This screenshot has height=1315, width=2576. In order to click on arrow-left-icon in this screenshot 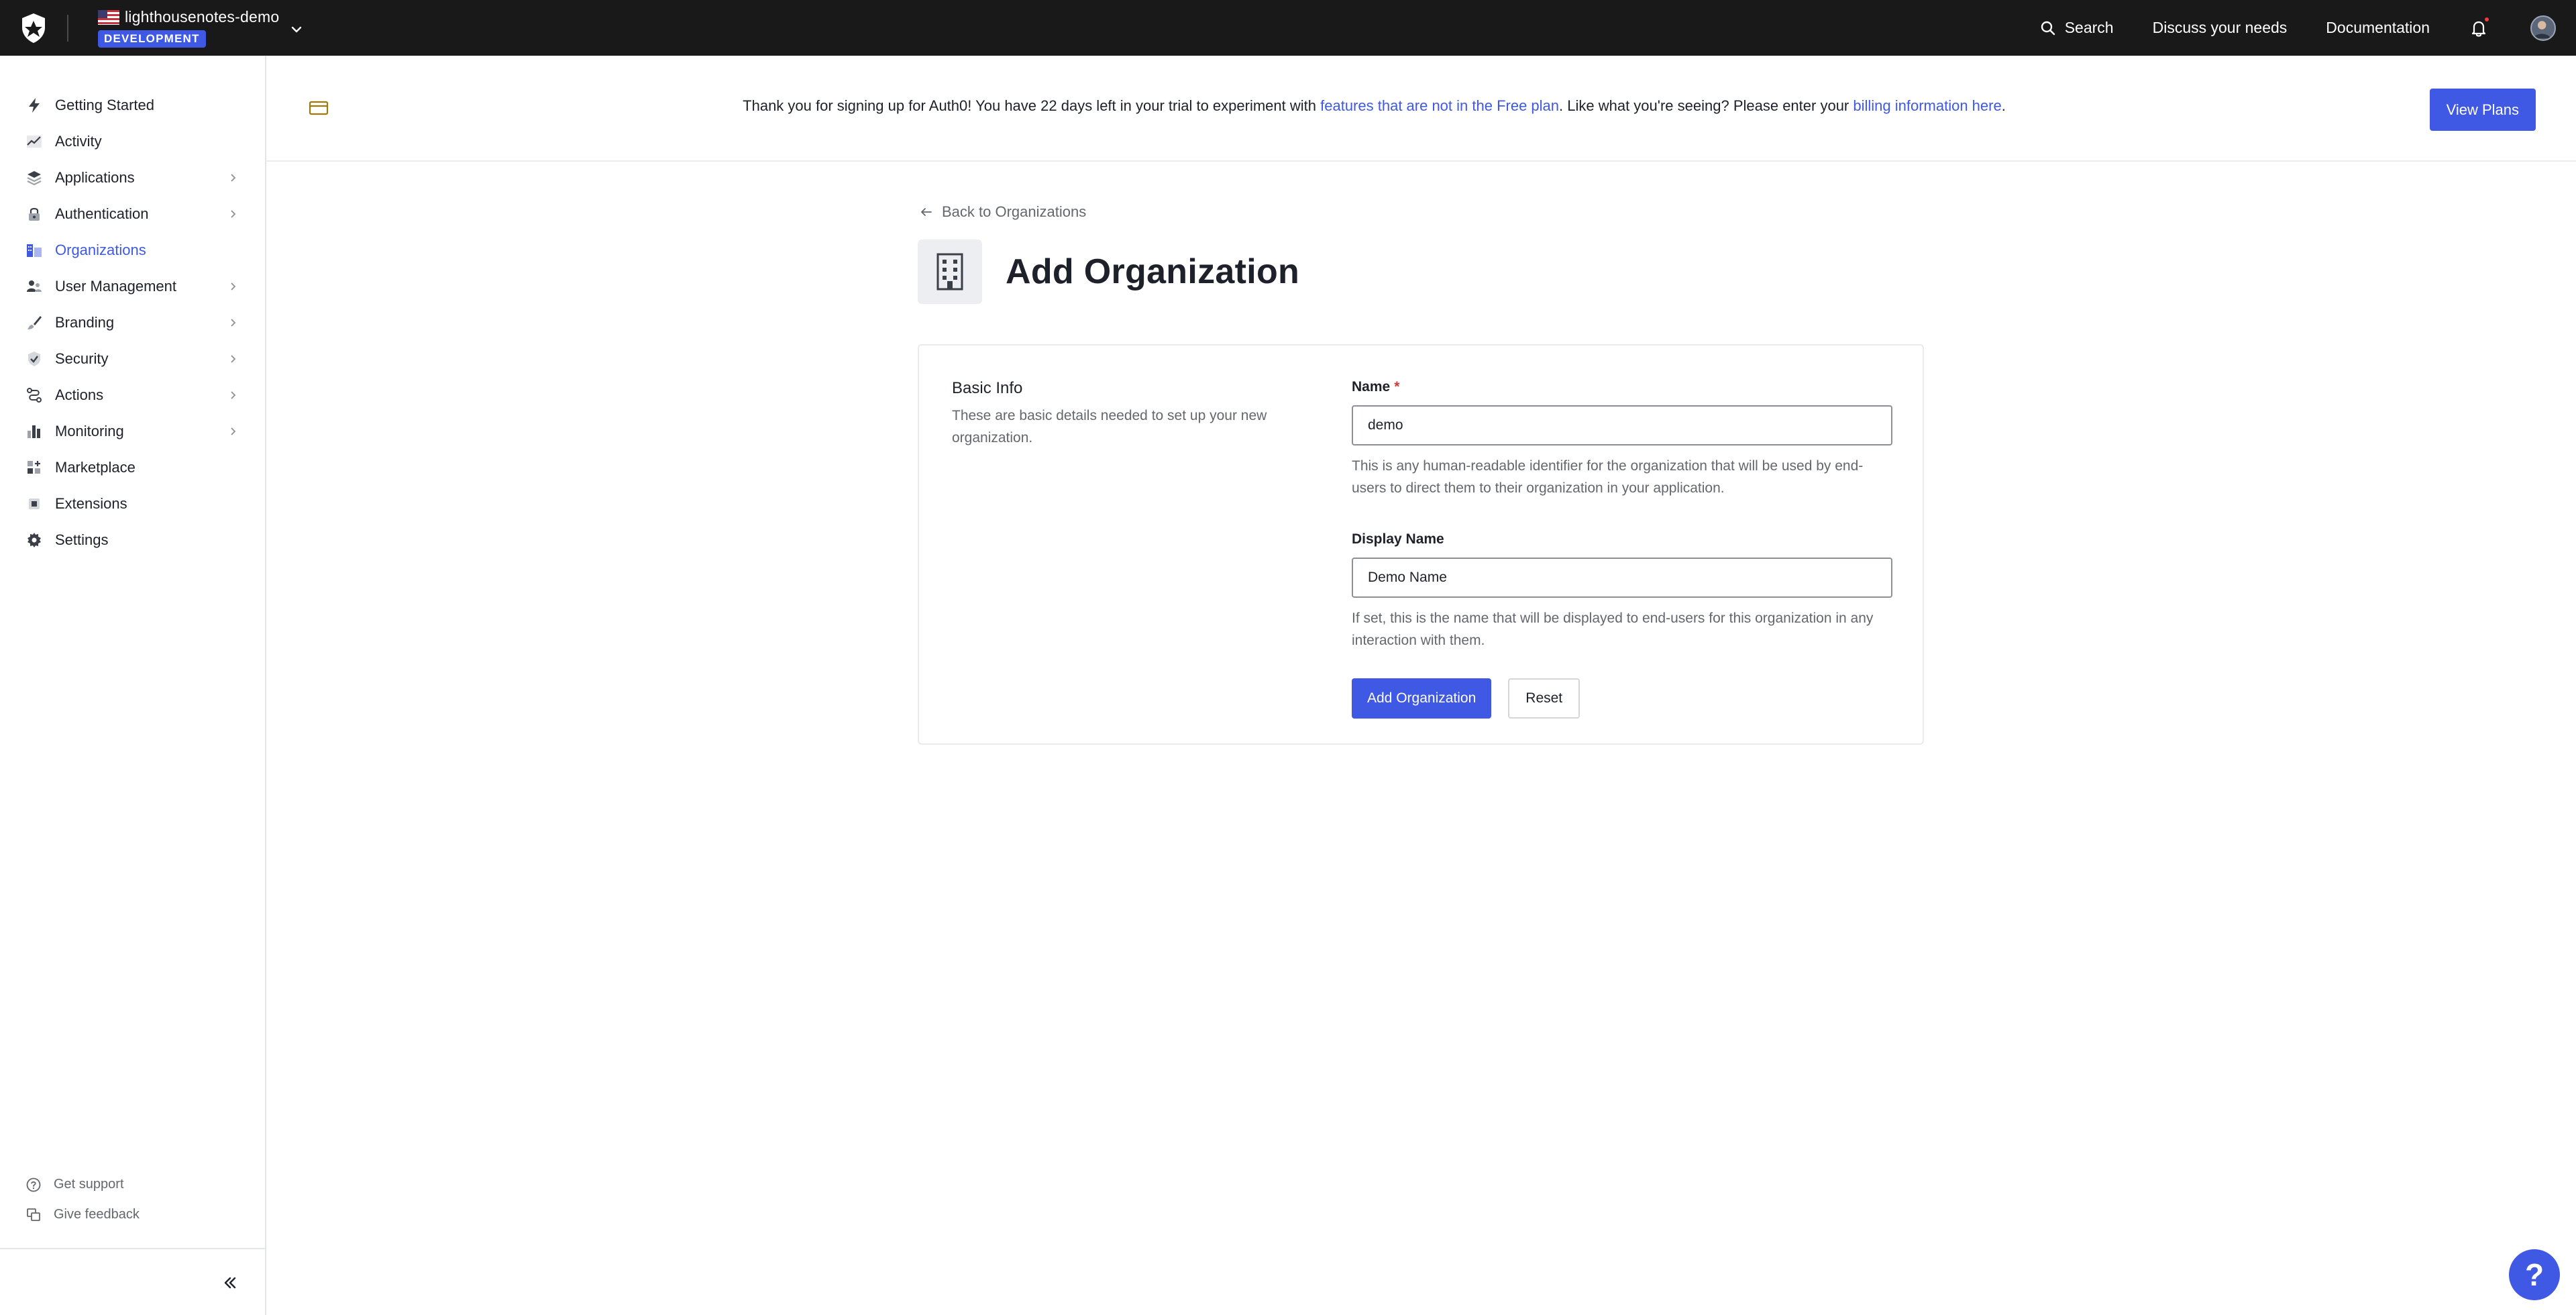, I will do `click(926, 212)`.